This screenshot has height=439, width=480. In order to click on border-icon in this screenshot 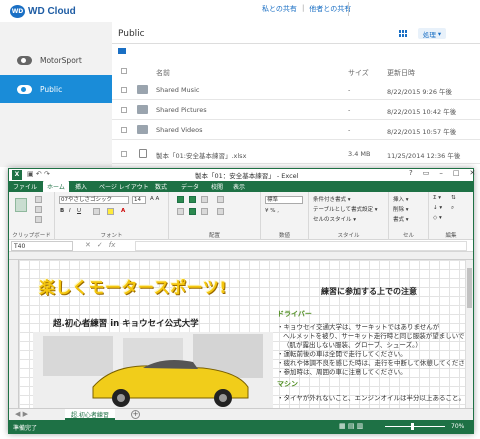, I will do `click(96, 211)`.